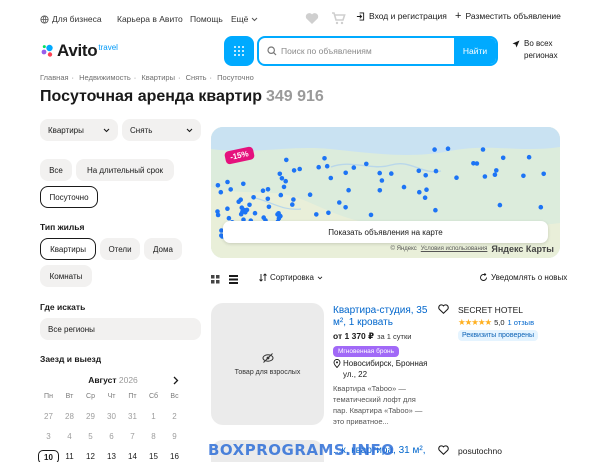  What do you see at coordinates (272, 51) in the screenshot?
I see `search-icon` at bounding box center [272, 51].